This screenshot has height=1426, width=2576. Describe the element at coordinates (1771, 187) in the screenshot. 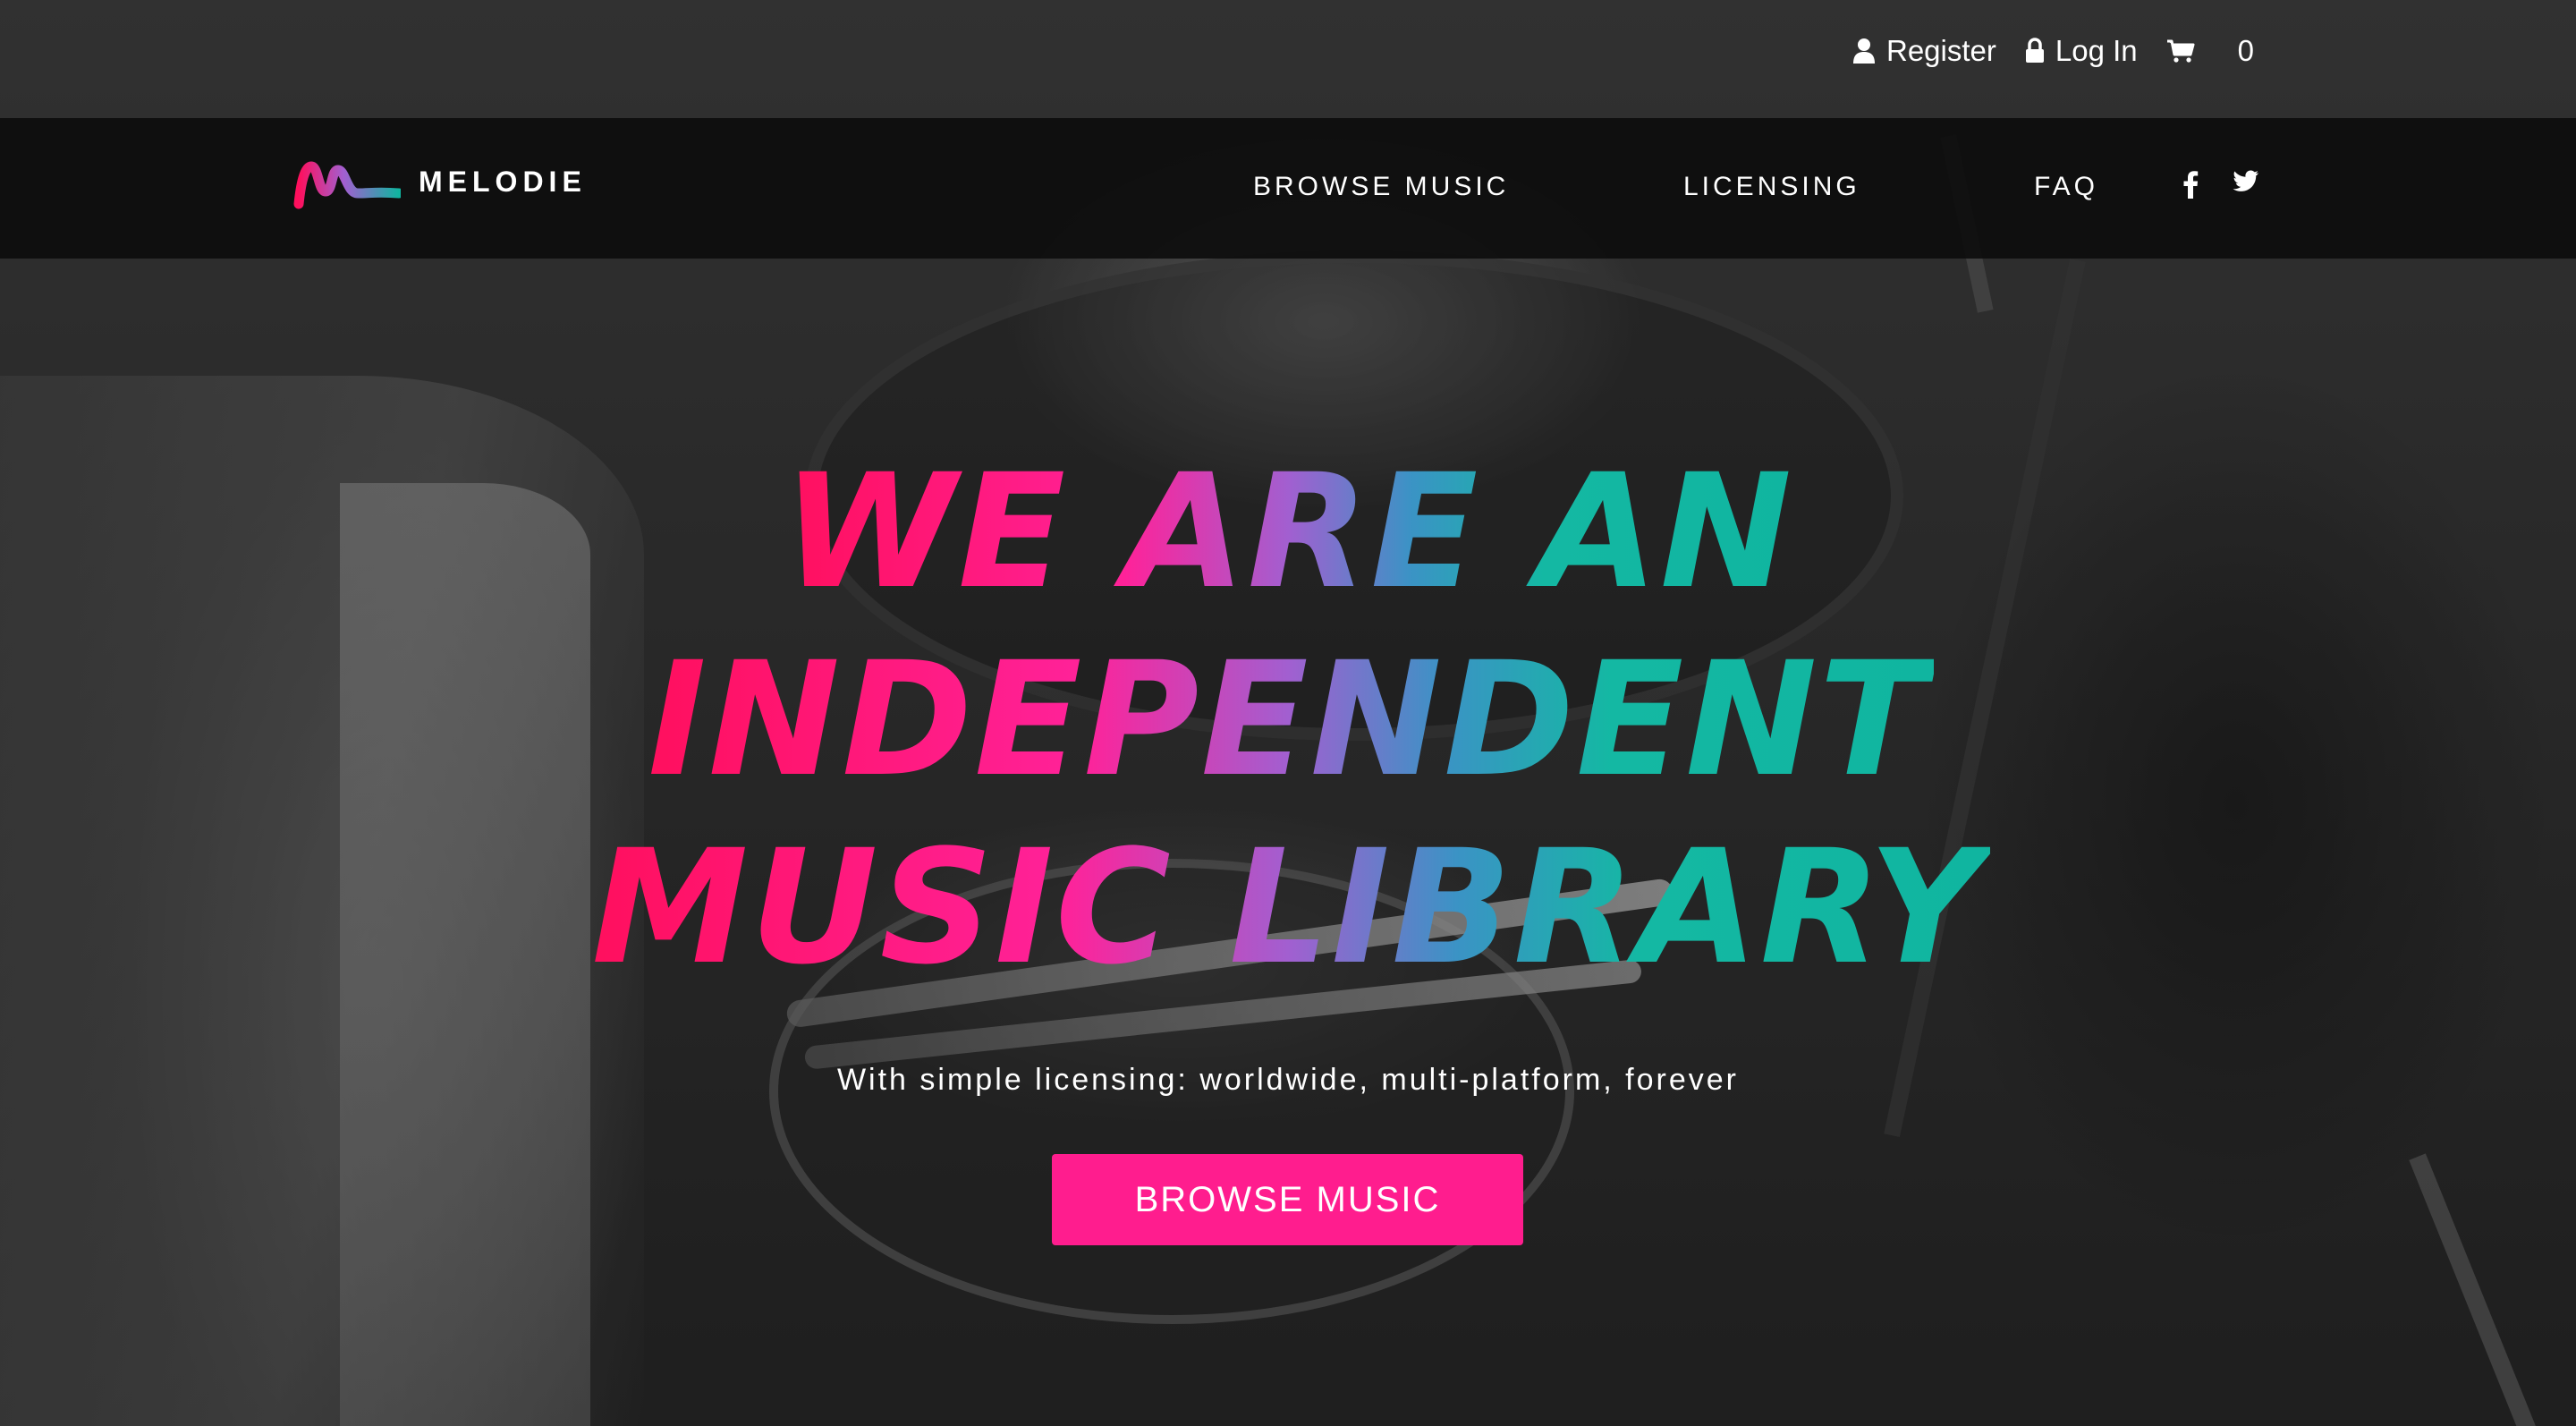

I see `nav-licensing: LICENSING` at that location.